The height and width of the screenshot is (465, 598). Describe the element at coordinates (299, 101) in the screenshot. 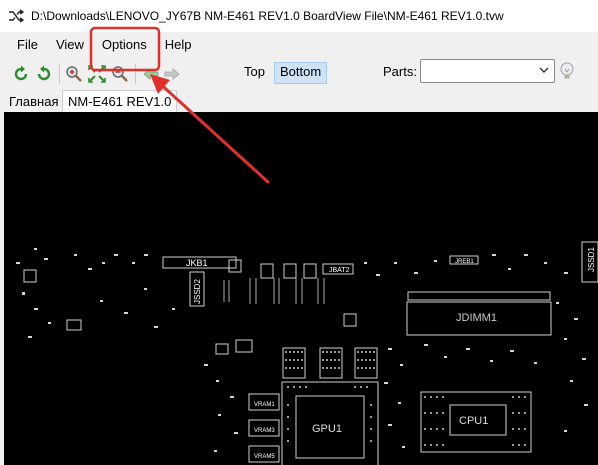

I see `tab-strip: Главная NM-E461 REV1.0` at that location.